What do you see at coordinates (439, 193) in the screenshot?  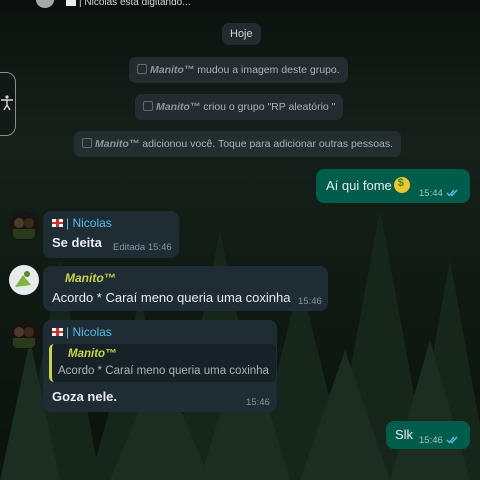 I see `message-meta: 15:44` at bounding box center [439, 193].